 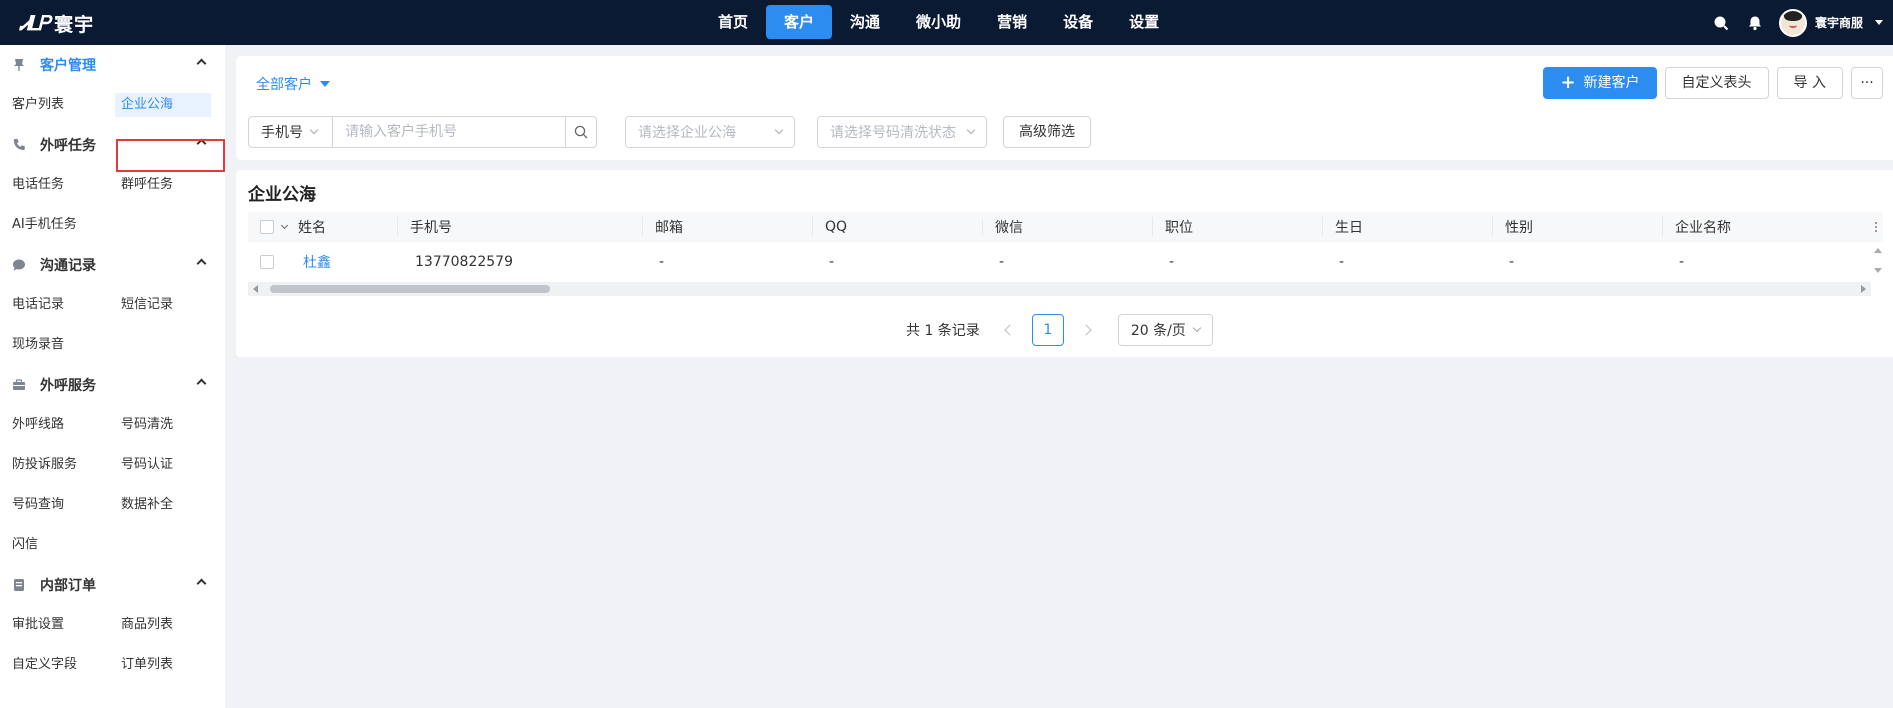 What do you see at coordinates (1867, 83) in the screenshot?
I see `more-button: ···` at bounding box center [1867, 83].